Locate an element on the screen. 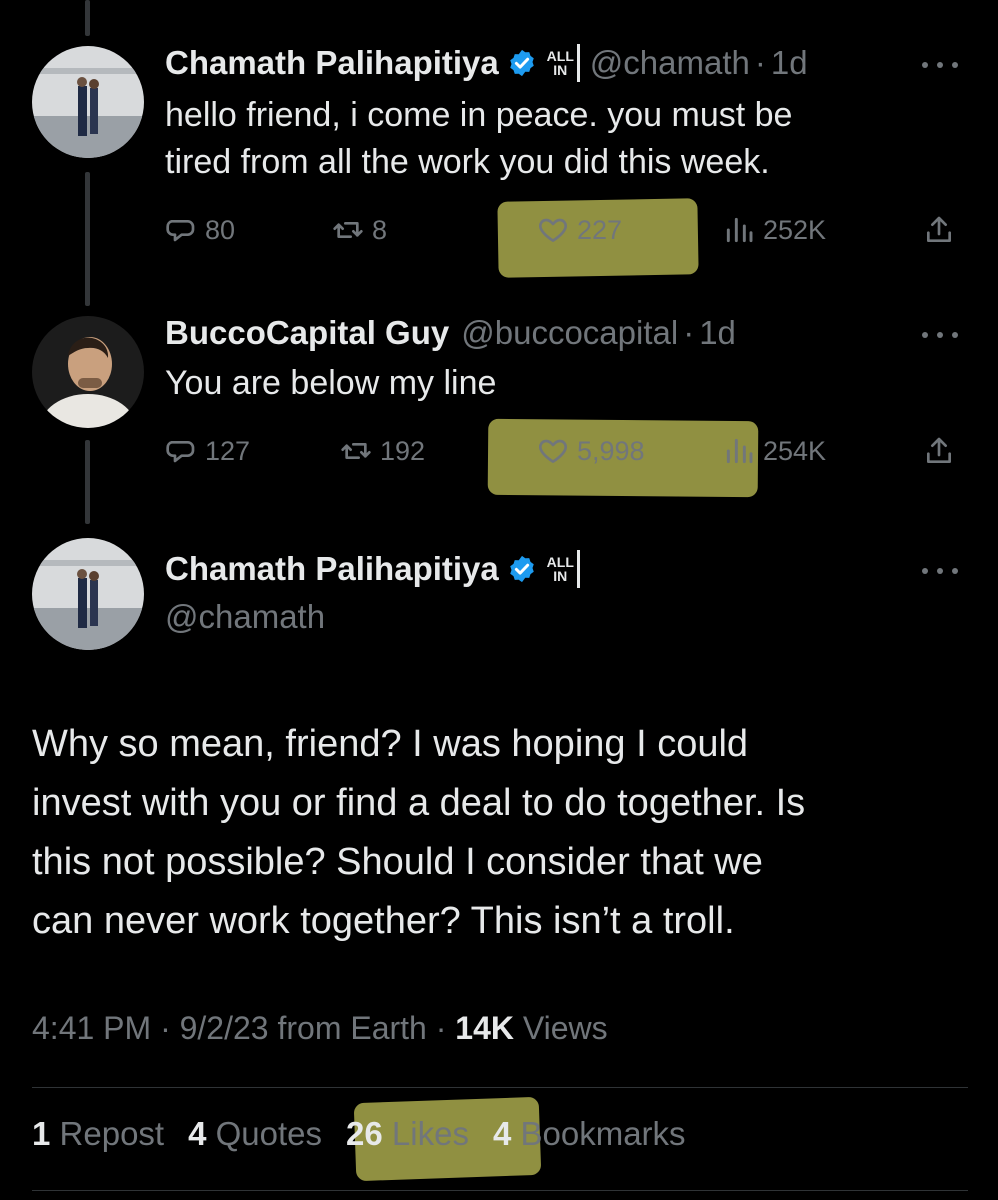  post-date: 9/2/23 is located at coordinates (224, 1028).